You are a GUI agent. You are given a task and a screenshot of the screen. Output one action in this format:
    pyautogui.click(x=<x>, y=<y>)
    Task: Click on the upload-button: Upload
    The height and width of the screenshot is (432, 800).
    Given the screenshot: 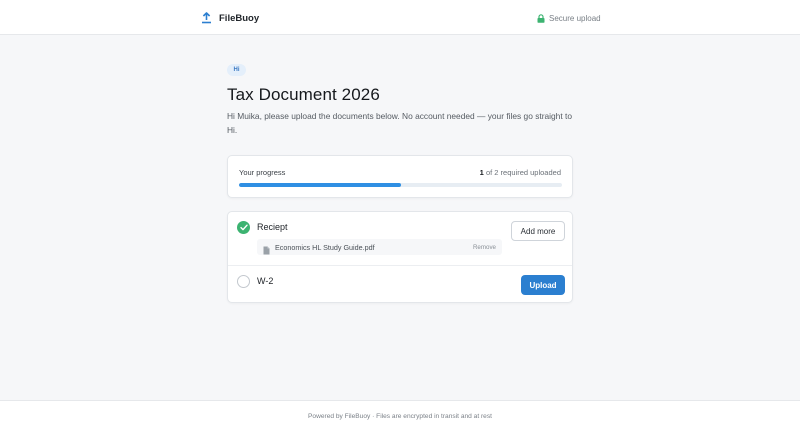 What is the action you would take?
    pyautogui.click(x=543, y=285)
    